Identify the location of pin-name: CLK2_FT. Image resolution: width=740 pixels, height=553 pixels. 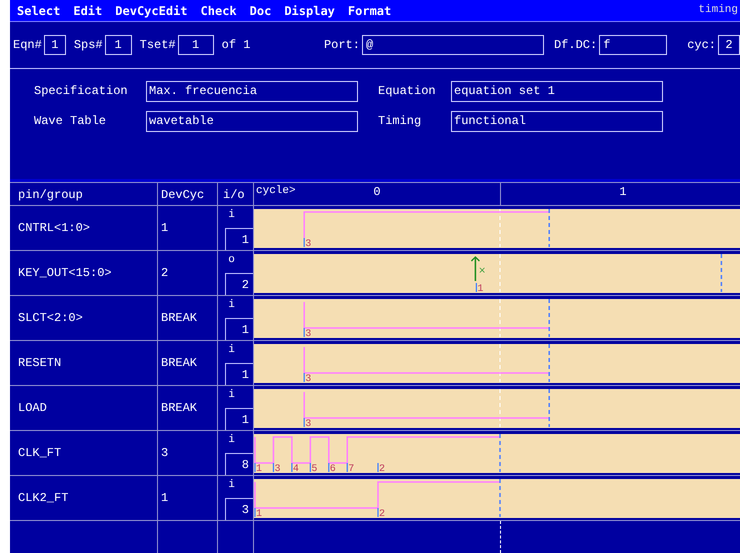
(43, 498).